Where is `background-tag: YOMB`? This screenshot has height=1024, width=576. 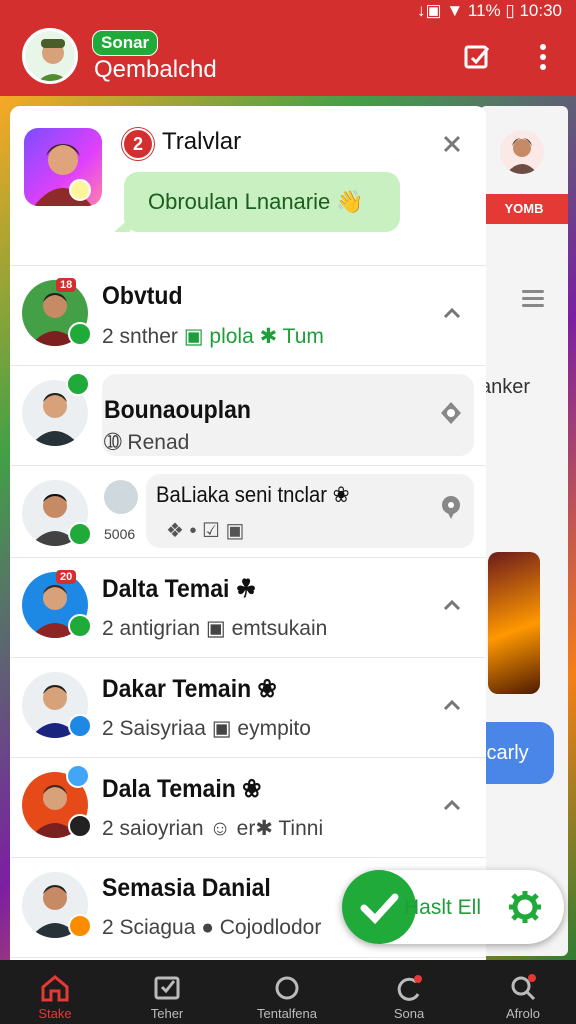
background-tag: YOMB is located at coordinates (524, 209).